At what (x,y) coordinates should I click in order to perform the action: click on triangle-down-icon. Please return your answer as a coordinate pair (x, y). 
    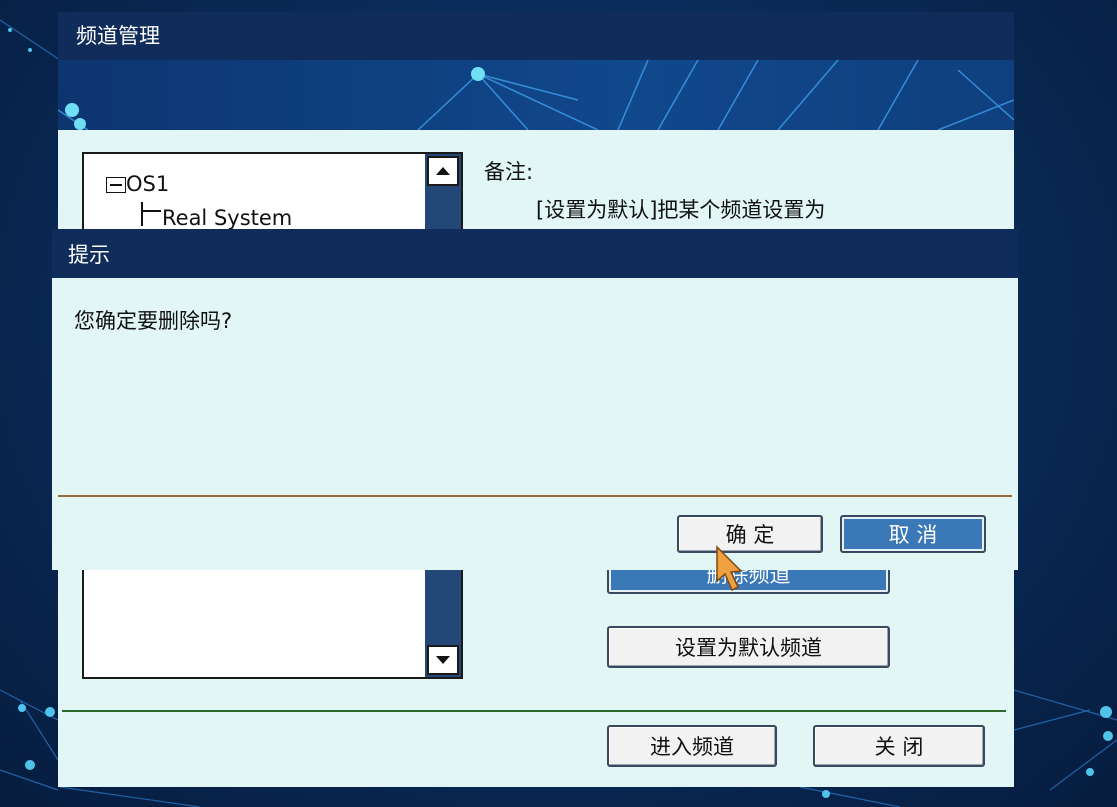
    Looking at the image, I should click on (443, 660).